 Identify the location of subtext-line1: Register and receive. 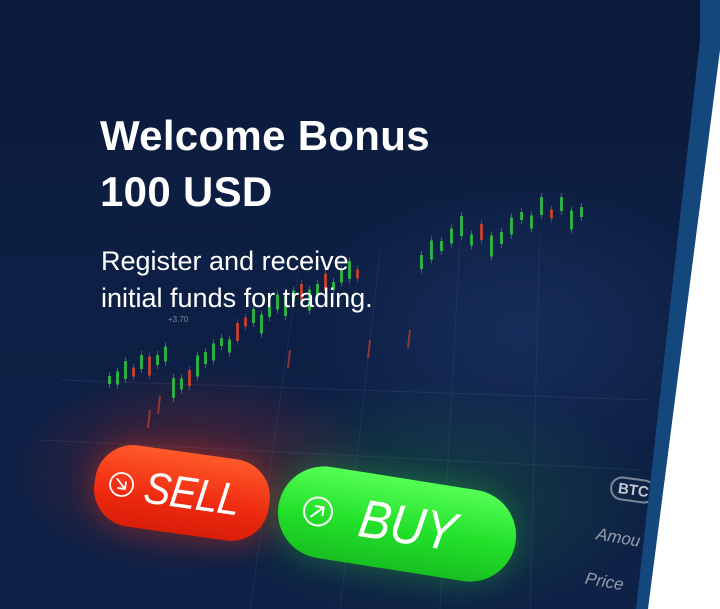
(225, 261).